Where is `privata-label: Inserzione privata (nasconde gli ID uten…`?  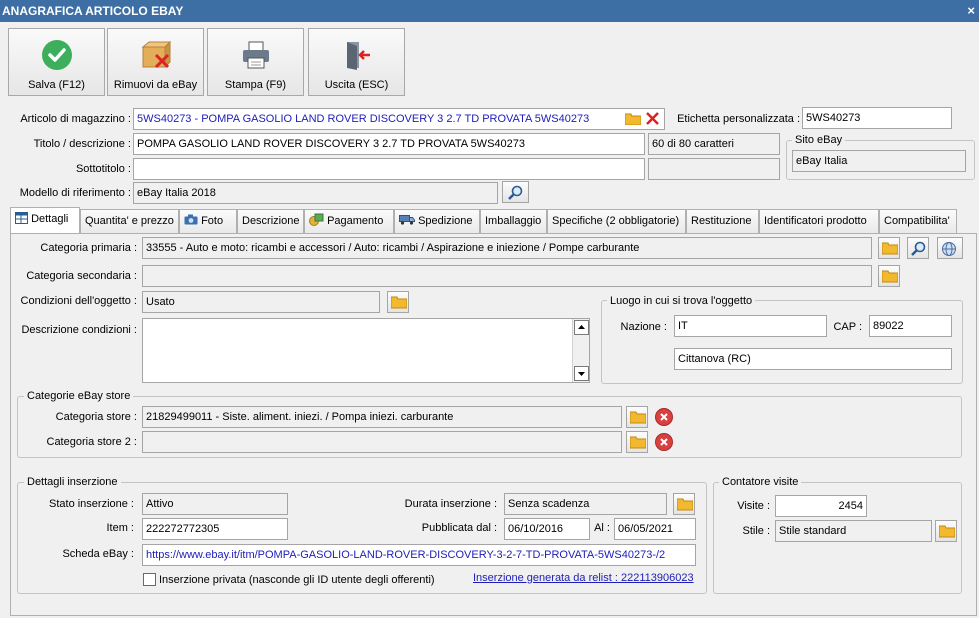
privata-label: Inserzione privata (nasconde gli ID uten… is located at coordinates (297, 580).